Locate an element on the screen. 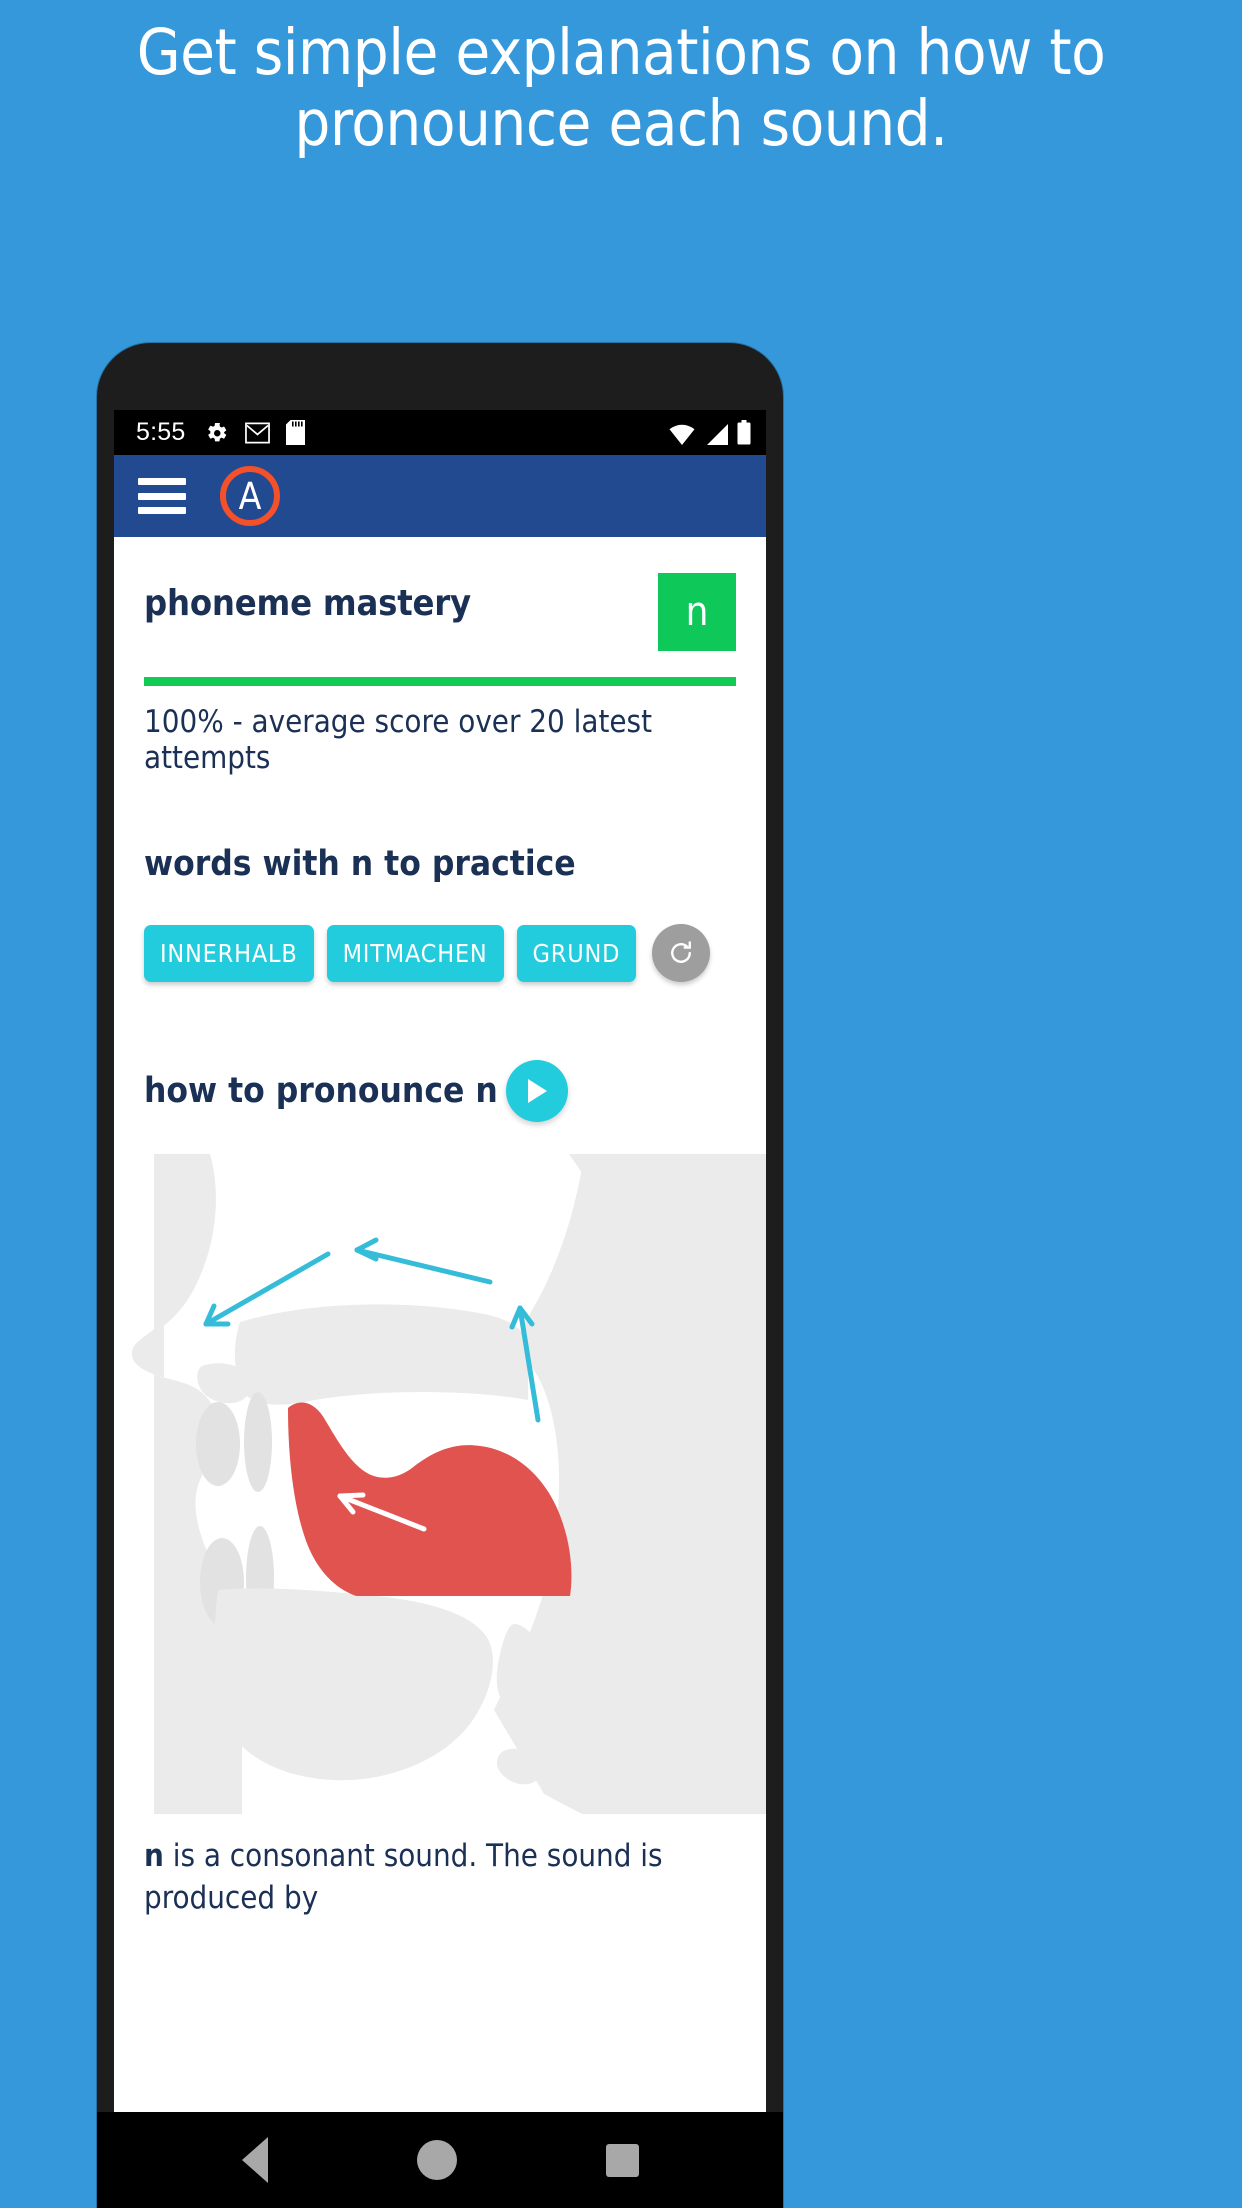 The width and height of the screenshot is (1242, 2208). phoneme-description-bold: n is located at coordinates (154, 1856).